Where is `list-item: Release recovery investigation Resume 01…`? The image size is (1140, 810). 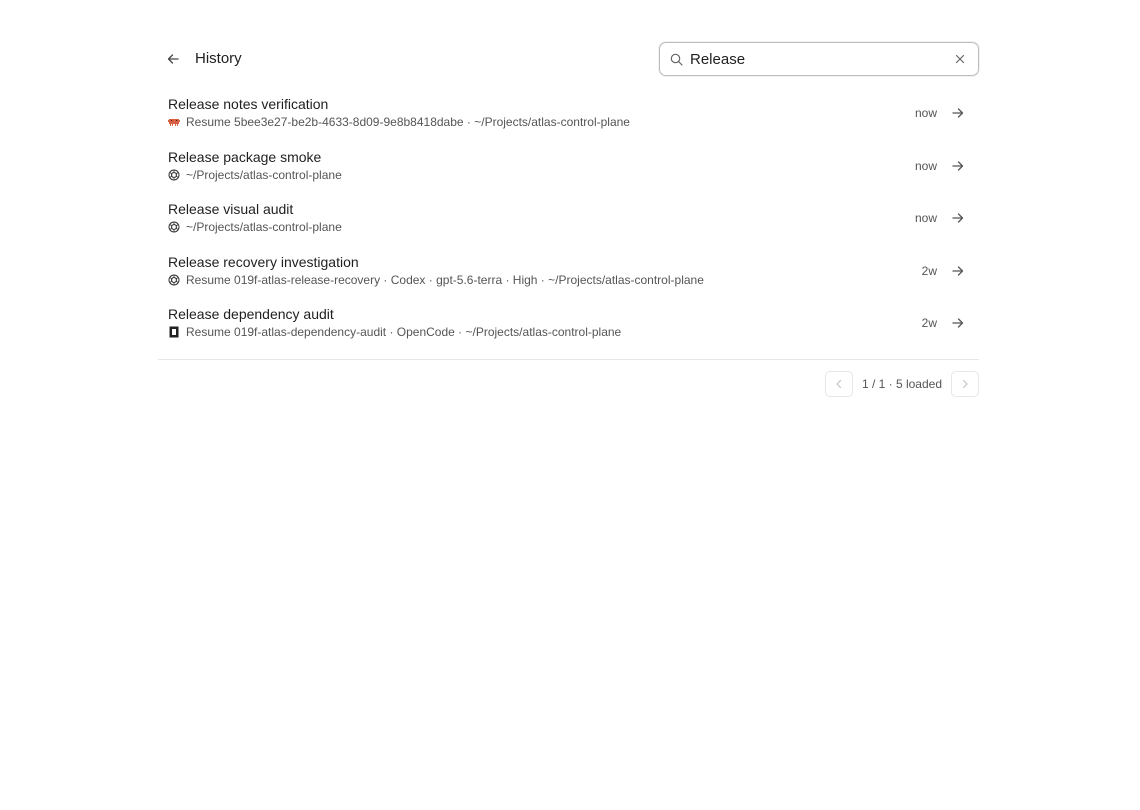
list-item: Release recovery investigation Resume 01… is located at coordinates (568, 271).